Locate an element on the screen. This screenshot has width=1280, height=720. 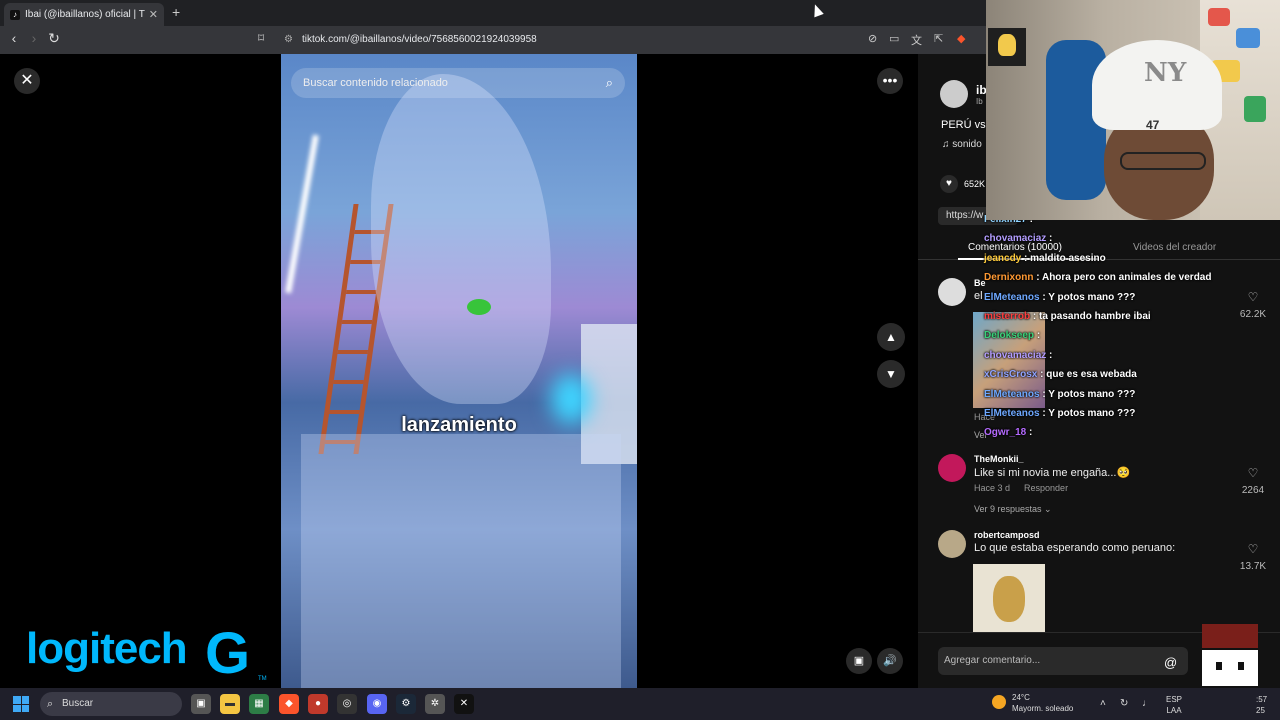
brave-shield-icon: ◆ is located at coordinates (961, 38).